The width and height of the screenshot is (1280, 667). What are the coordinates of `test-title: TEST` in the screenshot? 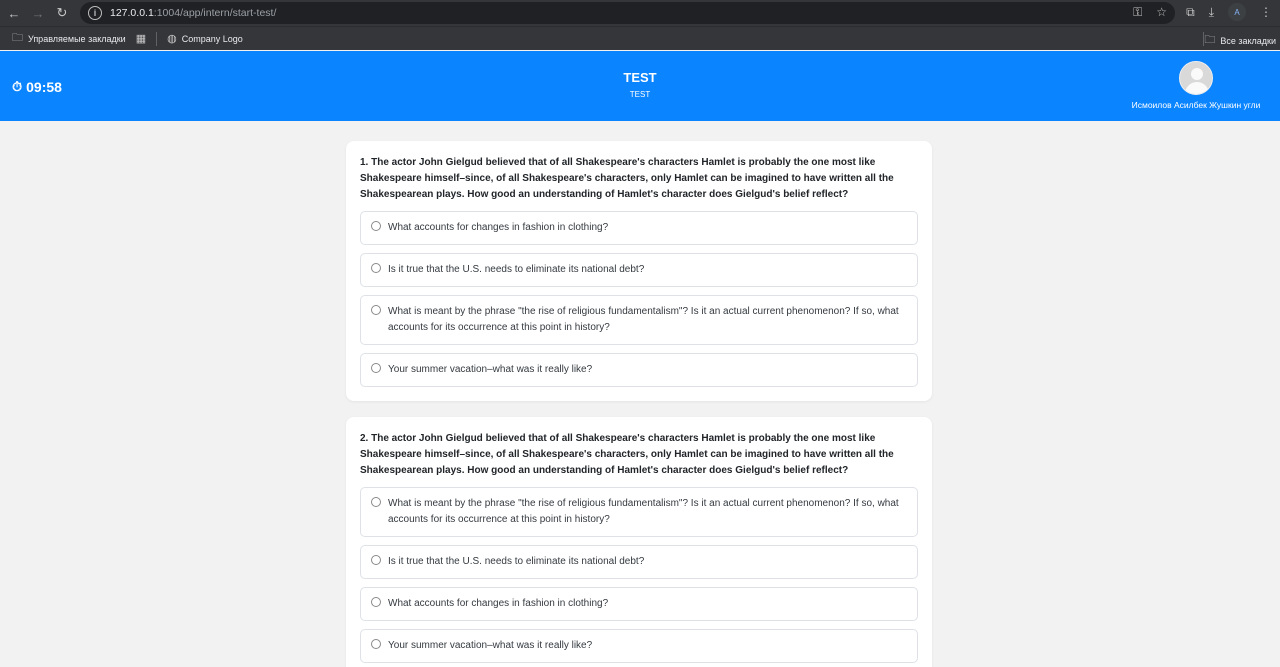 It's located at (640, 77).